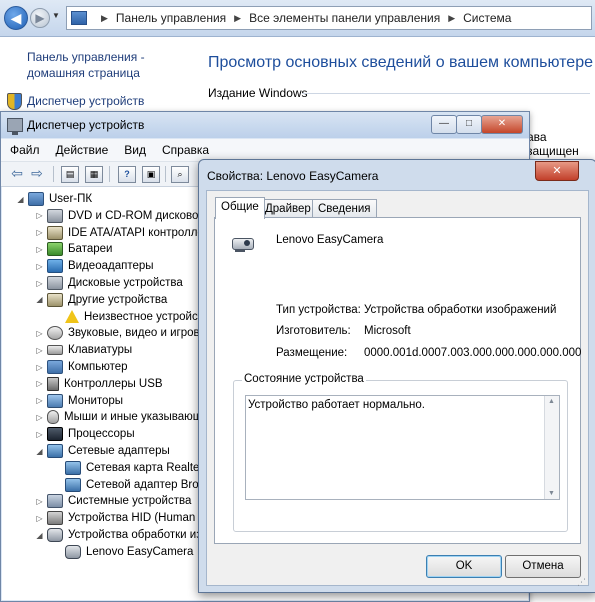 The image size is (595, 602). I want to click on menu-help: Справка, so click(185, 150).